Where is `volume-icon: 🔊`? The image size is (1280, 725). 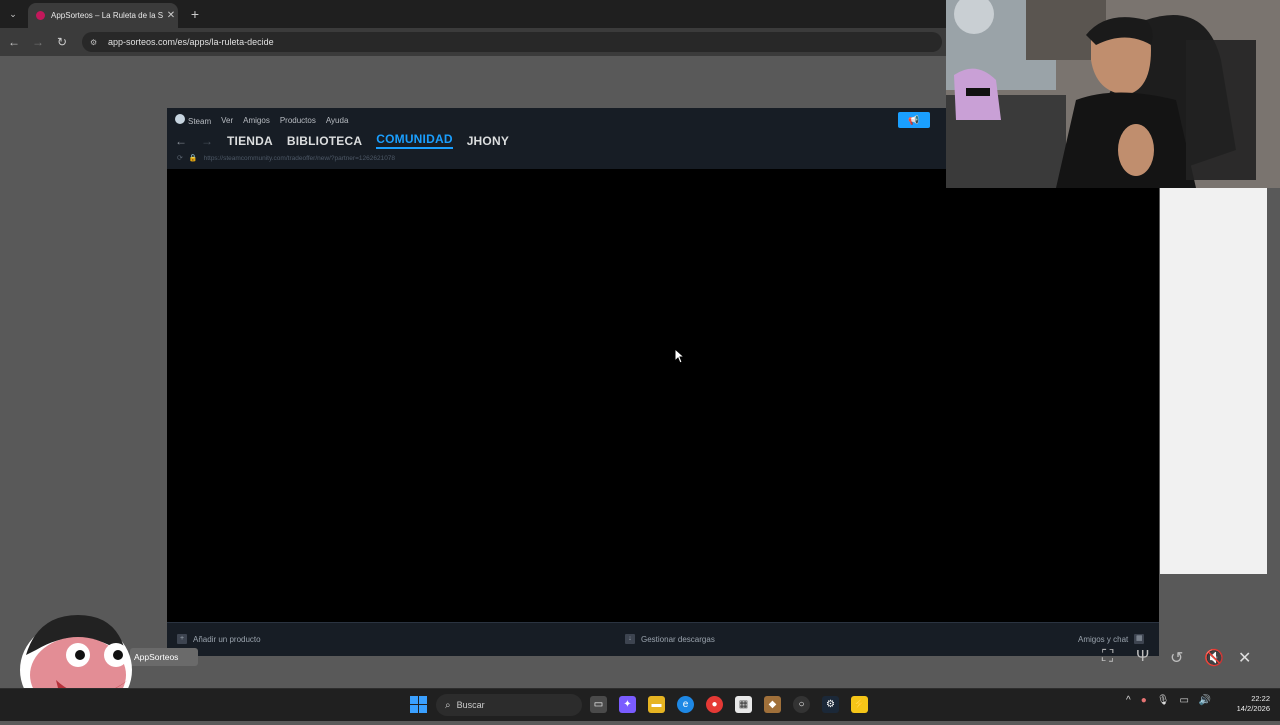
volume-icon: 🔊 is located at coordinates (1205, 700).